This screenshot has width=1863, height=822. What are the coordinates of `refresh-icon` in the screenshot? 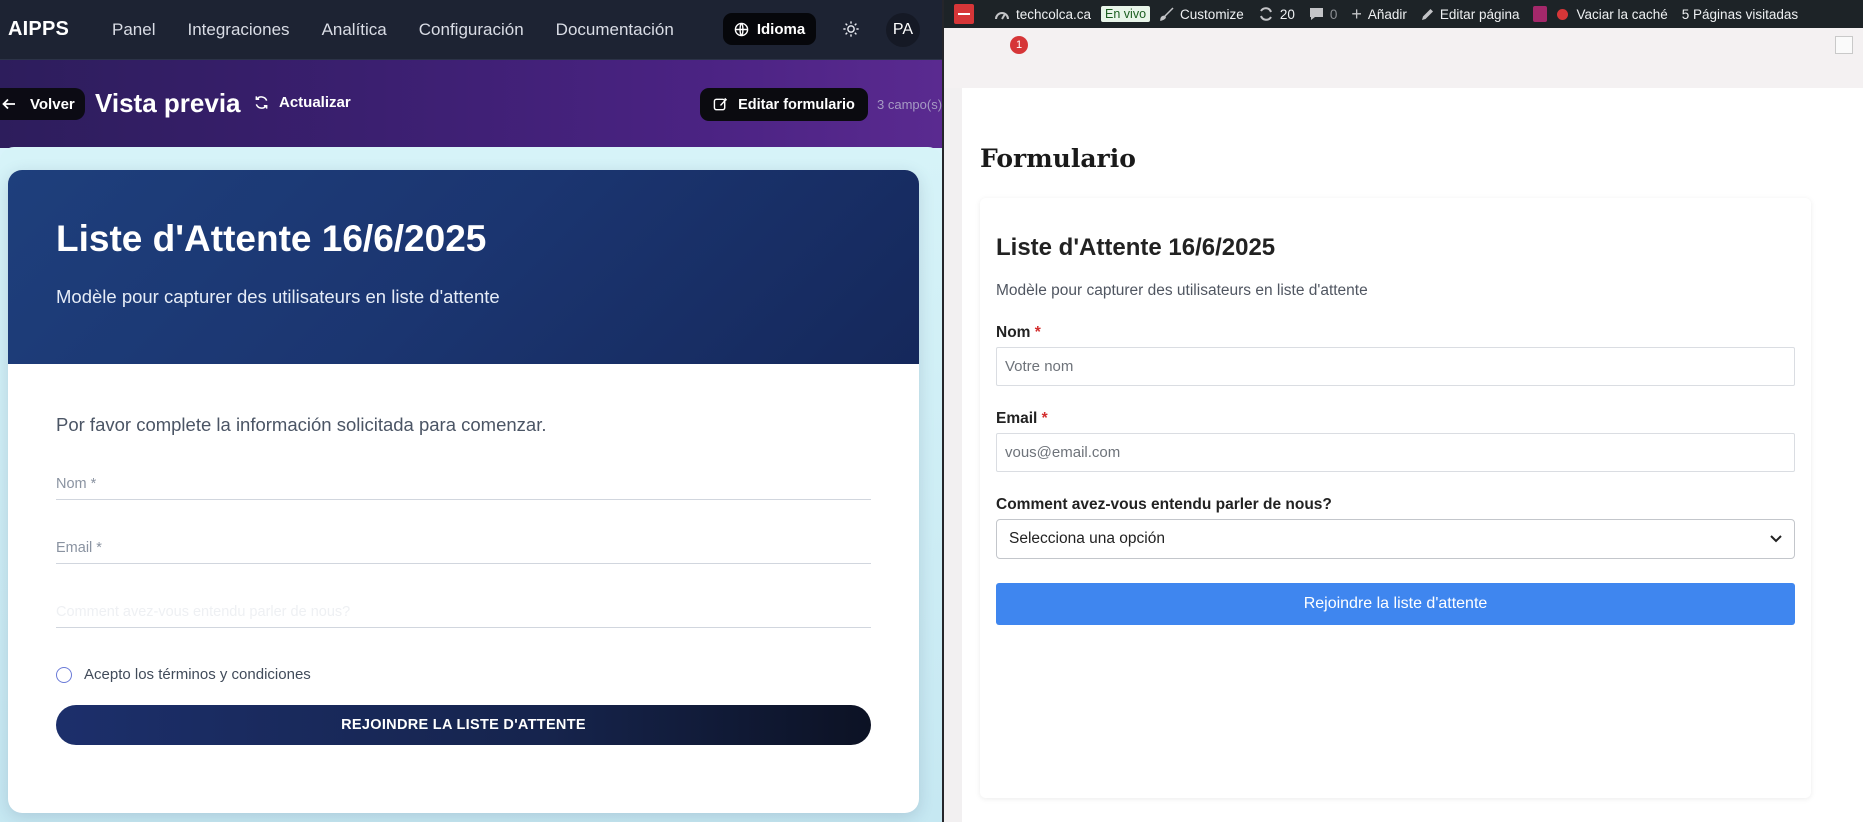 It's located at (261, 102).